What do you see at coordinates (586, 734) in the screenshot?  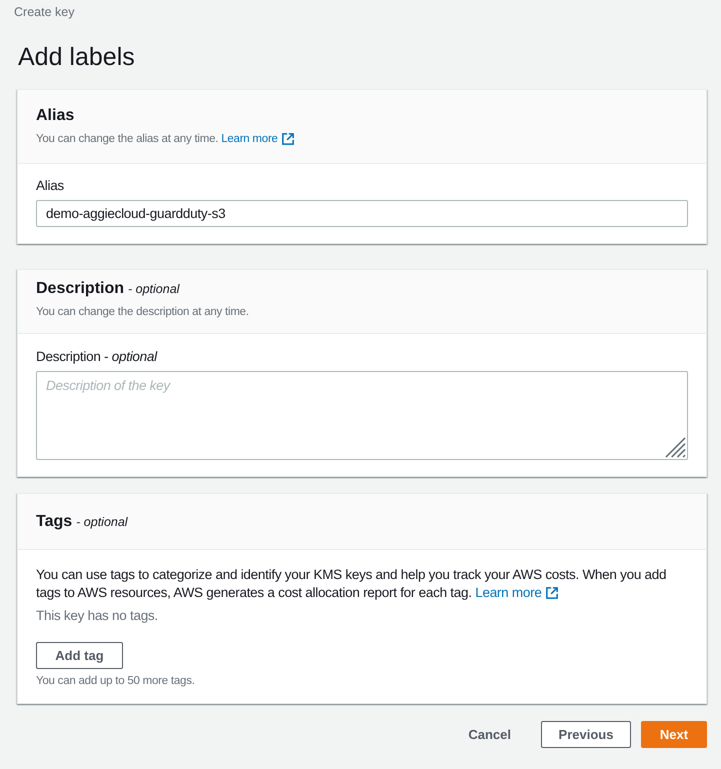 I see `previous-button: Previous` at bounding box center [586, 734].